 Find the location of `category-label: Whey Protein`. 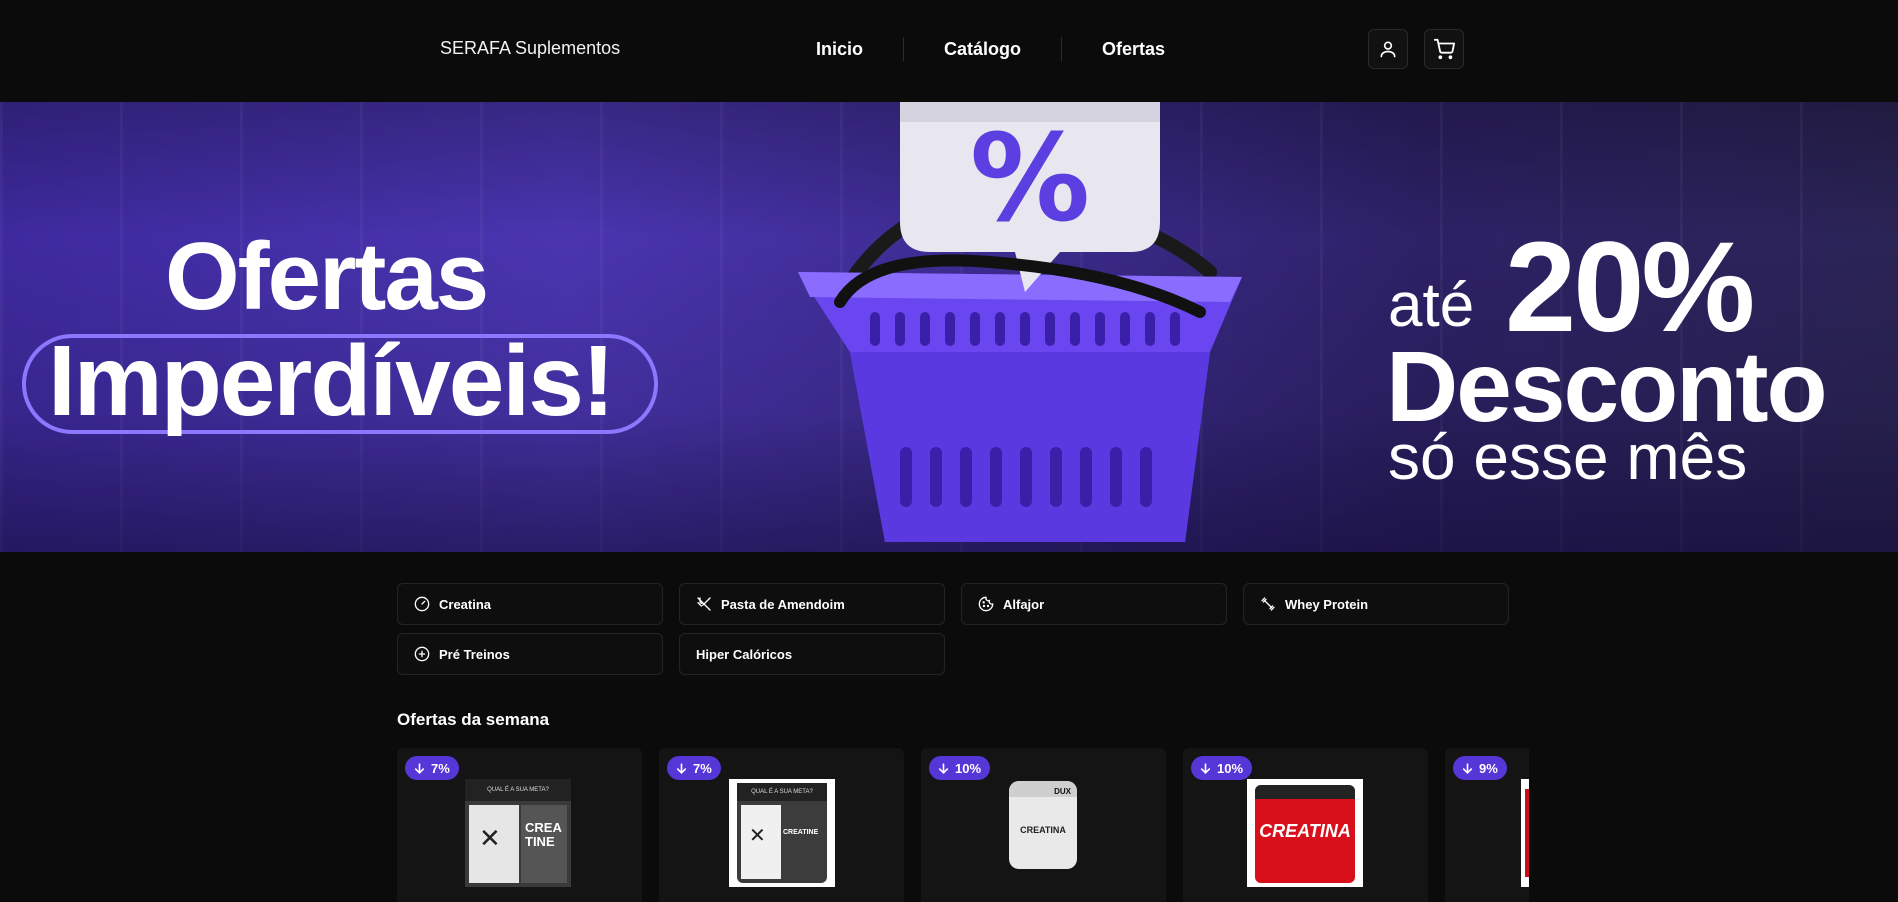

category-label: Whey Protein is located at coordinates (1327, 604).